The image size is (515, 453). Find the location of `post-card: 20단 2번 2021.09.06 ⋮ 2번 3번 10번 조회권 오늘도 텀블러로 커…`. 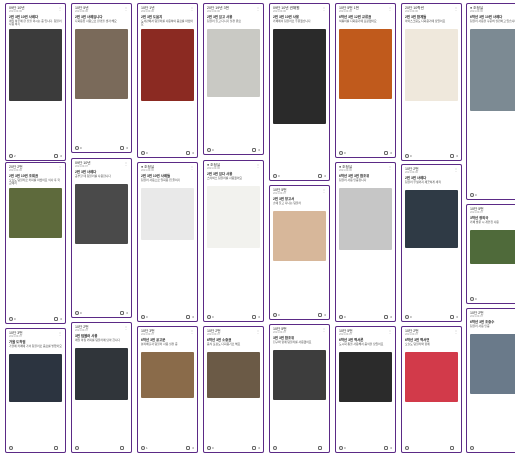

post-card: 20단 2번 2021.09.06 ⋮ 2번 3번 10번 조회권 오늘도 텀블러로 커… is located at coordinates (35, 243).